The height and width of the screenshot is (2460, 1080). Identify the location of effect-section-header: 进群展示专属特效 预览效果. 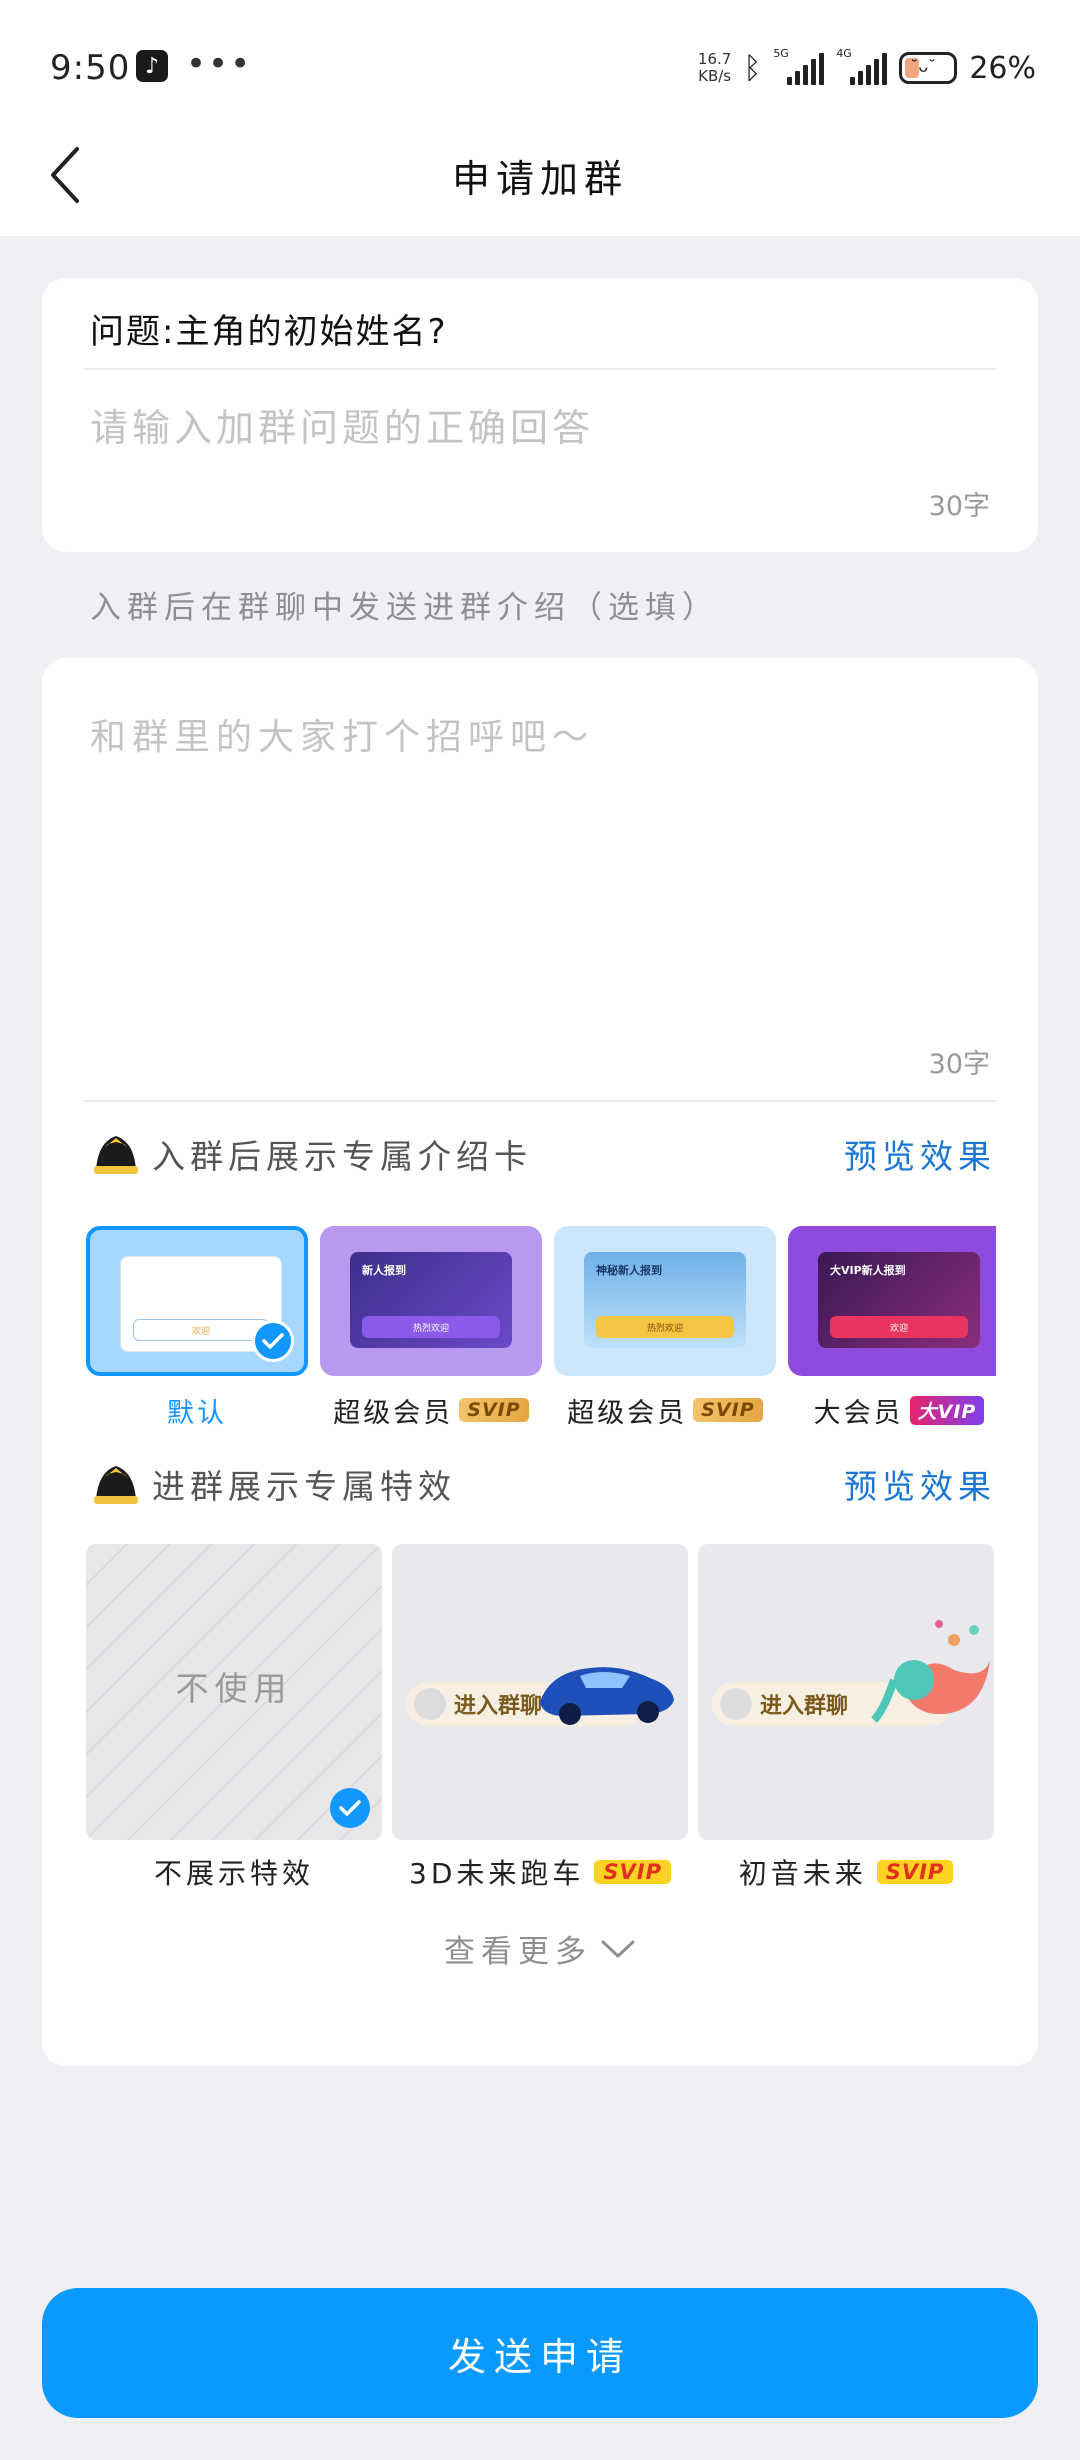
(543, 1484).